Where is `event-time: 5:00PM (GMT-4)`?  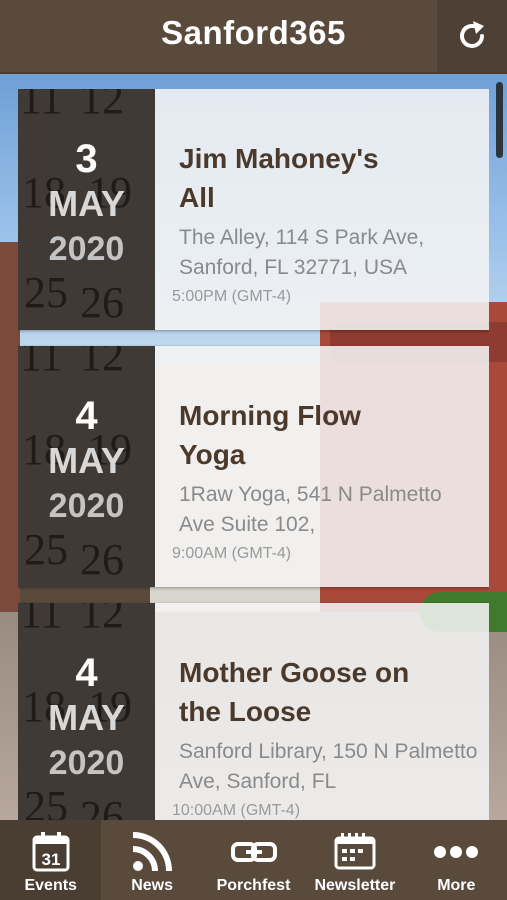 event-time: 5:00PM (GMT-4) is located at coordinates (232, 296).